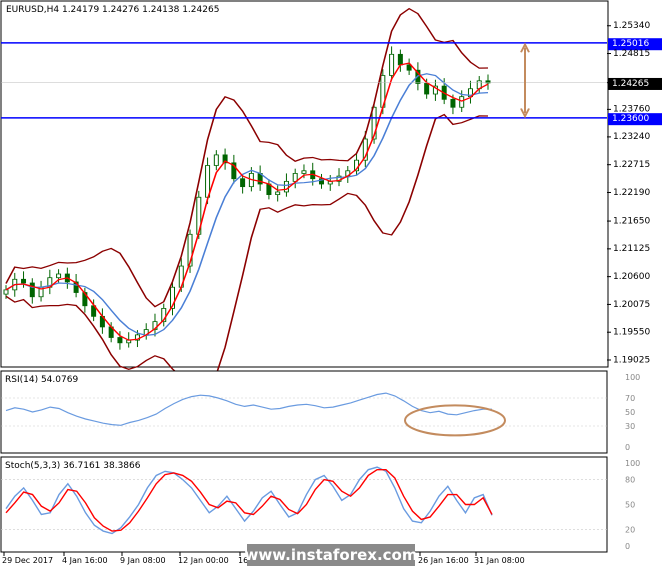 The height and width of the screenshot is (572, 665). What do you see at coordinates (630, 529) in the screenshot?
I see `stoch-tick-label: 20` at bounding box center [630, 529].